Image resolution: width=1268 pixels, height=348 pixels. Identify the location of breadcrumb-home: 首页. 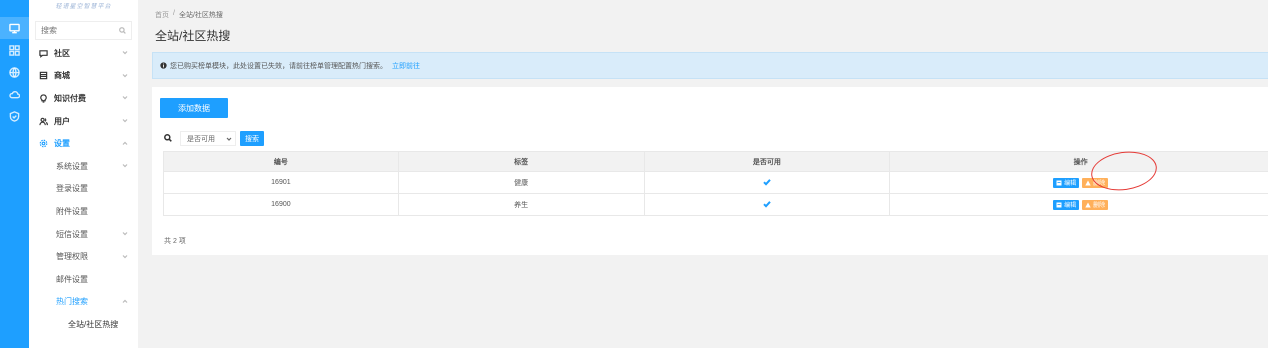
(162, 15).